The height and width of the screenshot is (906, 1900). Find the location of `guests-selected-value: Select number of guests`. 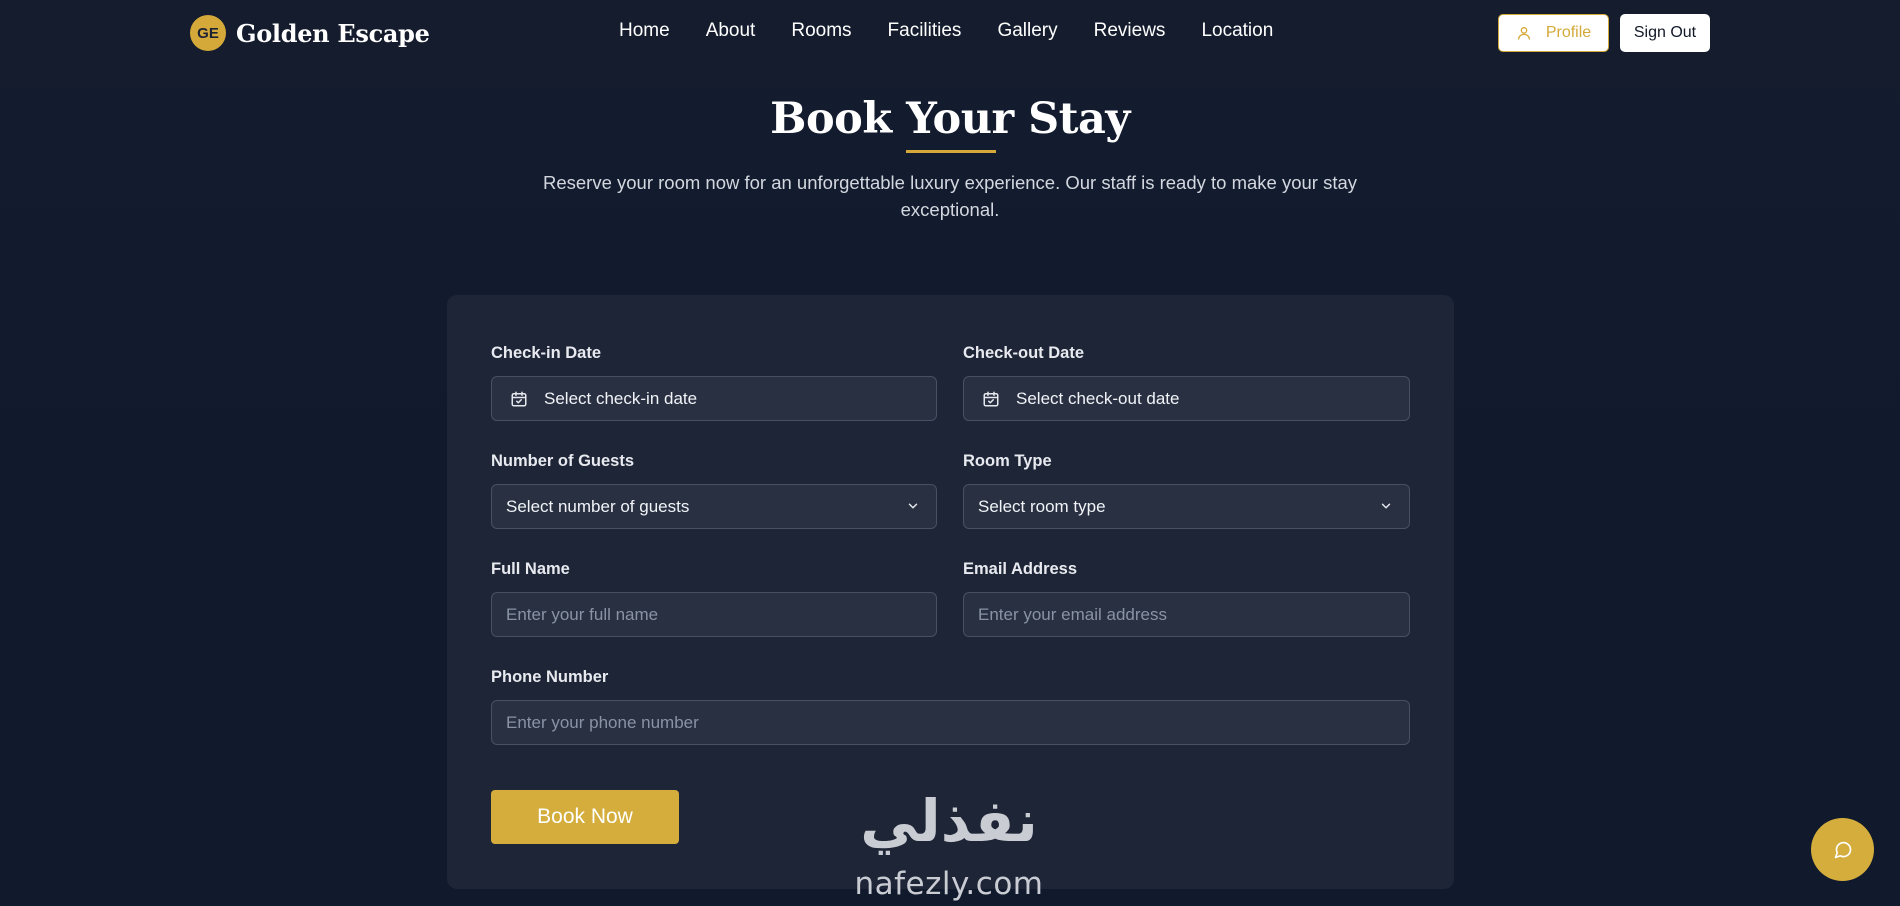

guests-selected-value: Select number of guests is located at coordinates (598, 506).